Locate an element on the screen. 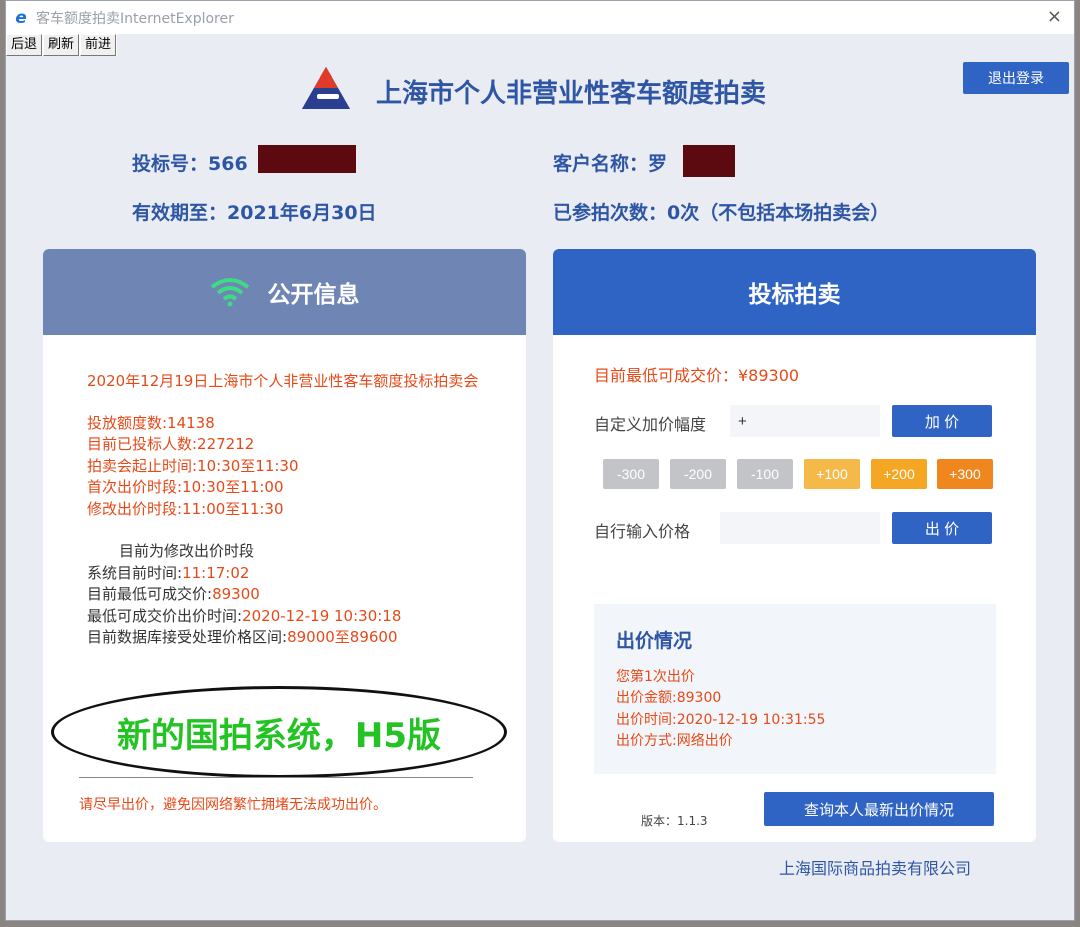 The height and width of the screenshot is (927, 1080). bidding-header: 投标拍卖 is located at coordinates (794, 292).